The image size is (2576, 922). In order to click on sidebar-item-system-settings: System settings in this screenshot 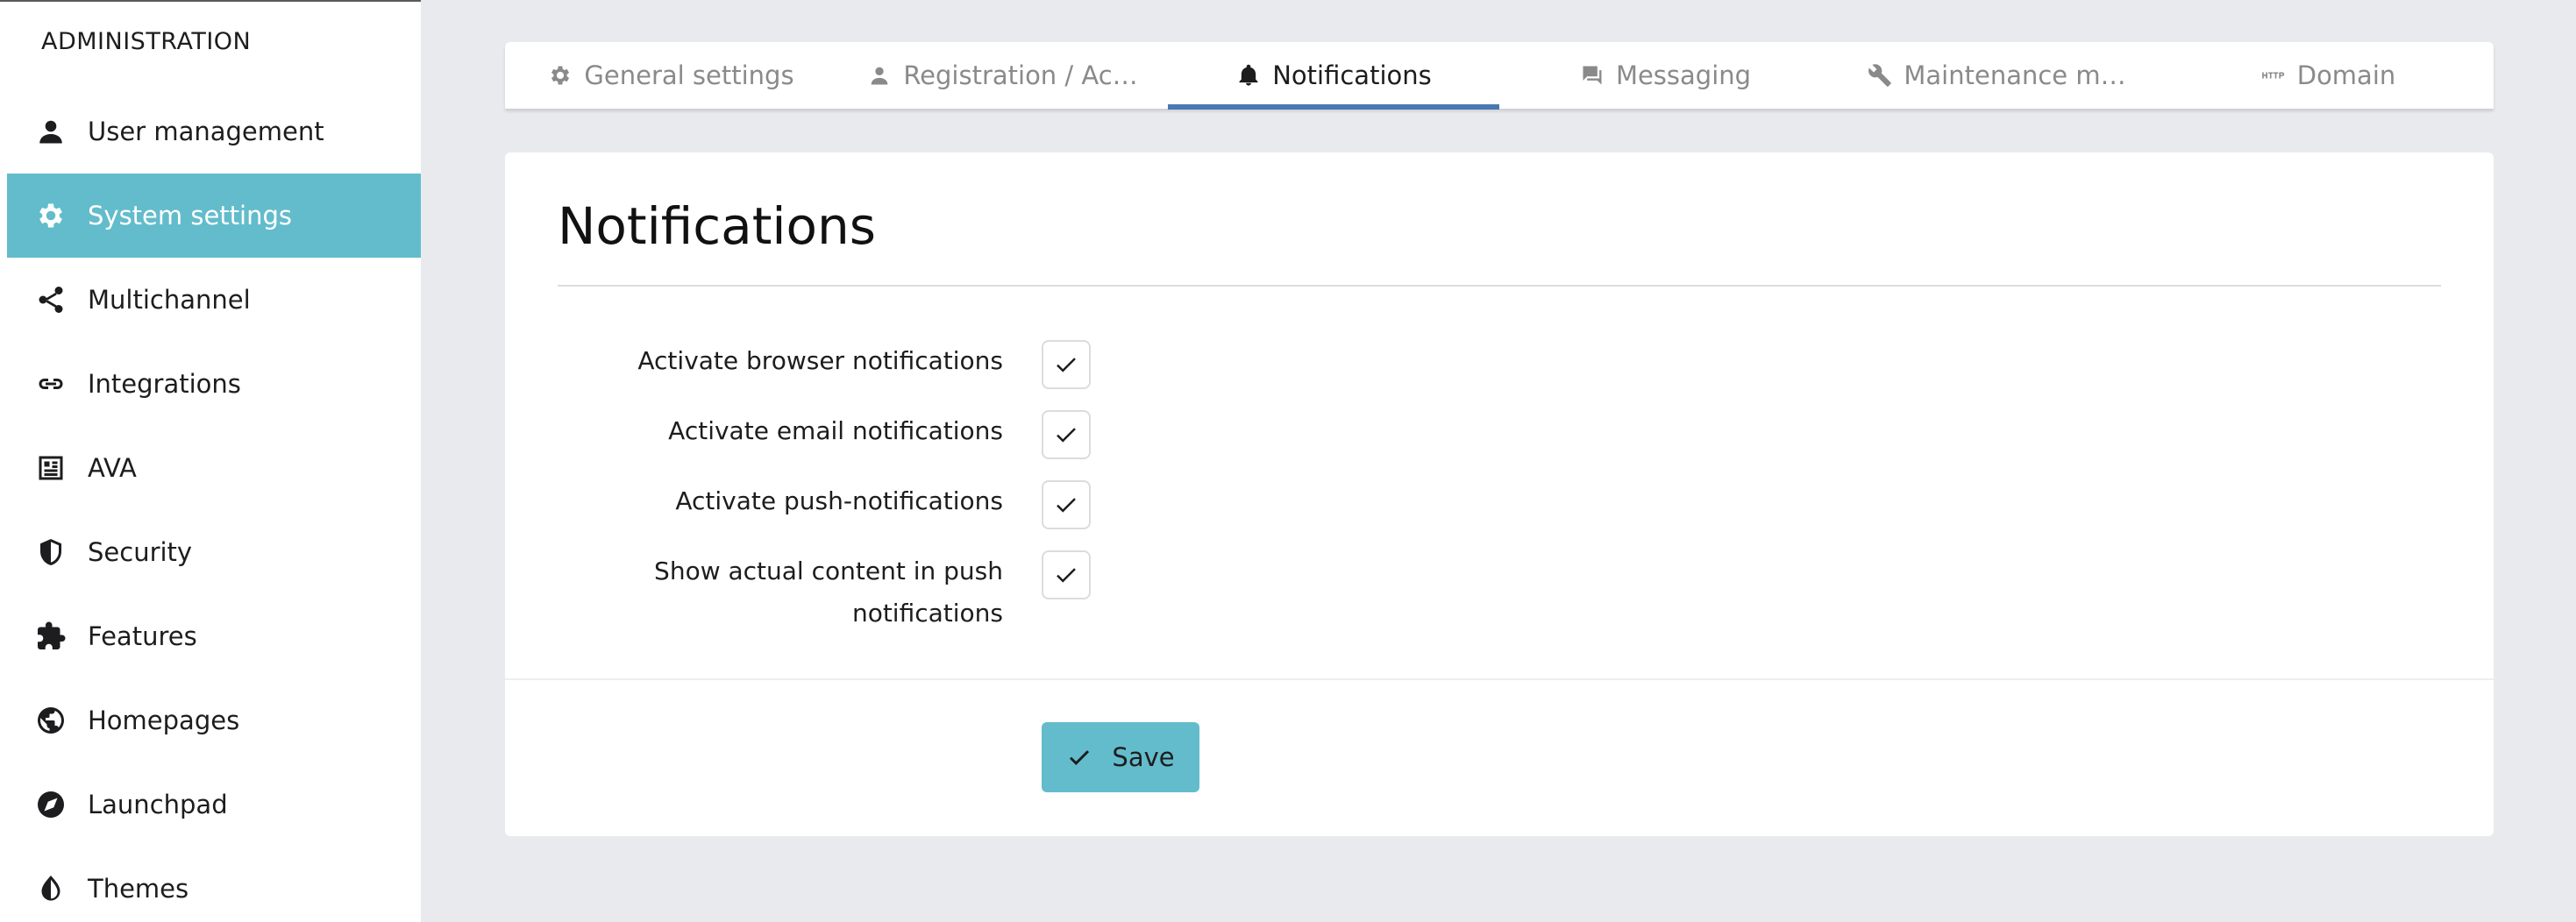, I will do `click(214, 216)`.